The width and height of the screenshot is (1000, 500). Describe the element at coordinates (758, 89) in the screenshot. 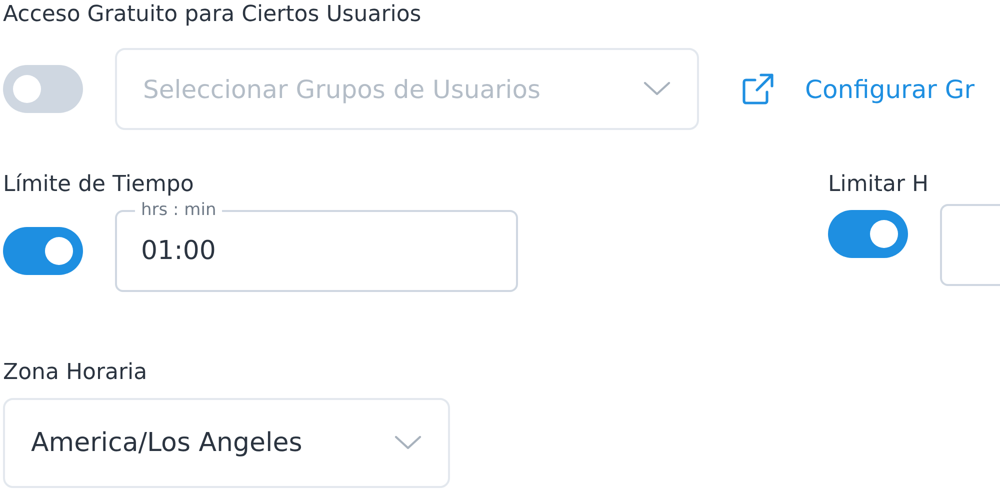

I see `external-link-icon` at that location.